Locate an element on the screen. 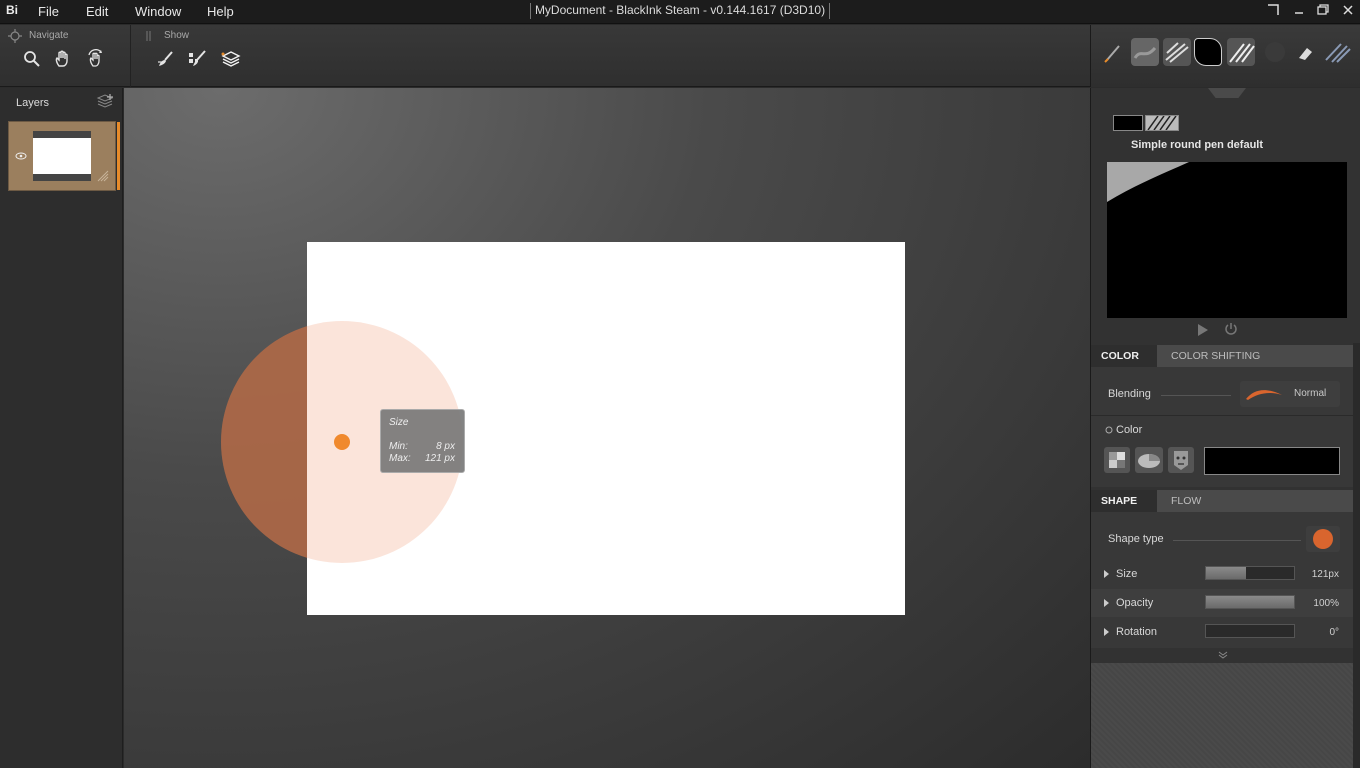 This screenshot has height=768, width=1360. preset-swatch-solid is located at coordinates (1128, 123).